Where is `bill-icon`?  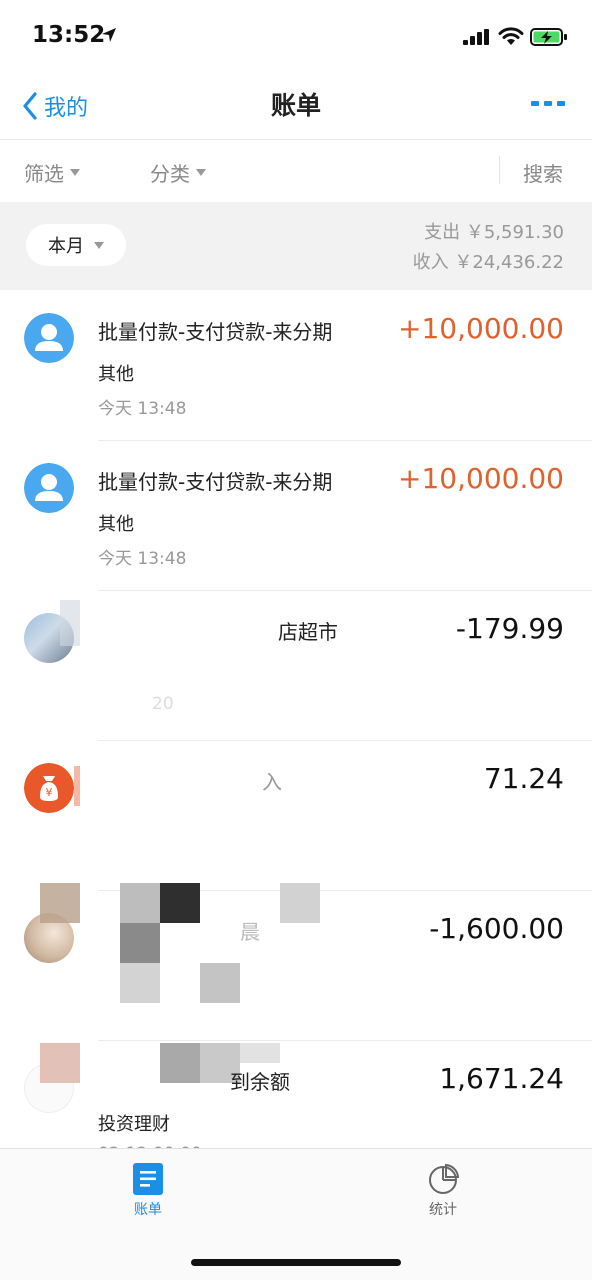 bill-icon is located at coordinates (148, 1179).